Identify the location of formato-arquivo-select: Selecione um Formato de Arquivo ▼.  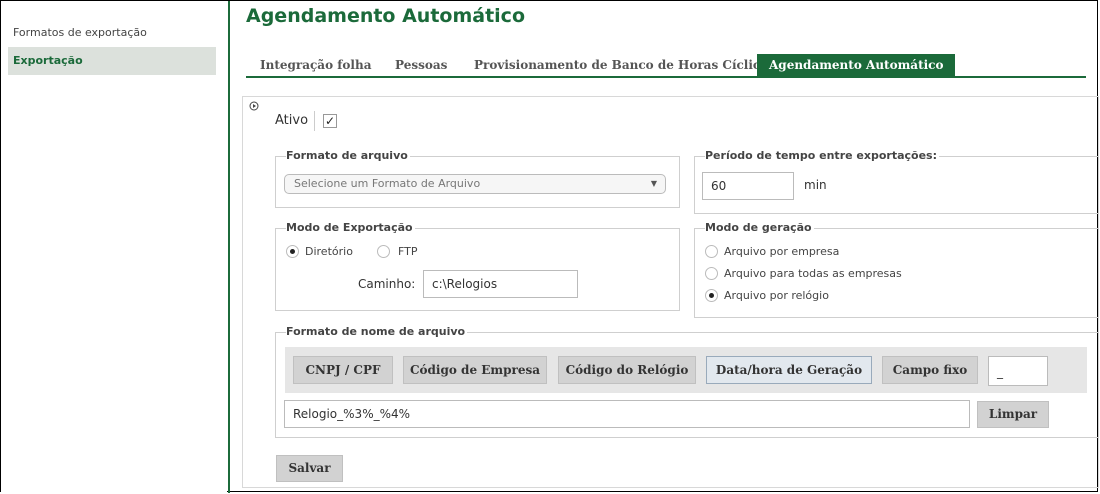
(475, 184).